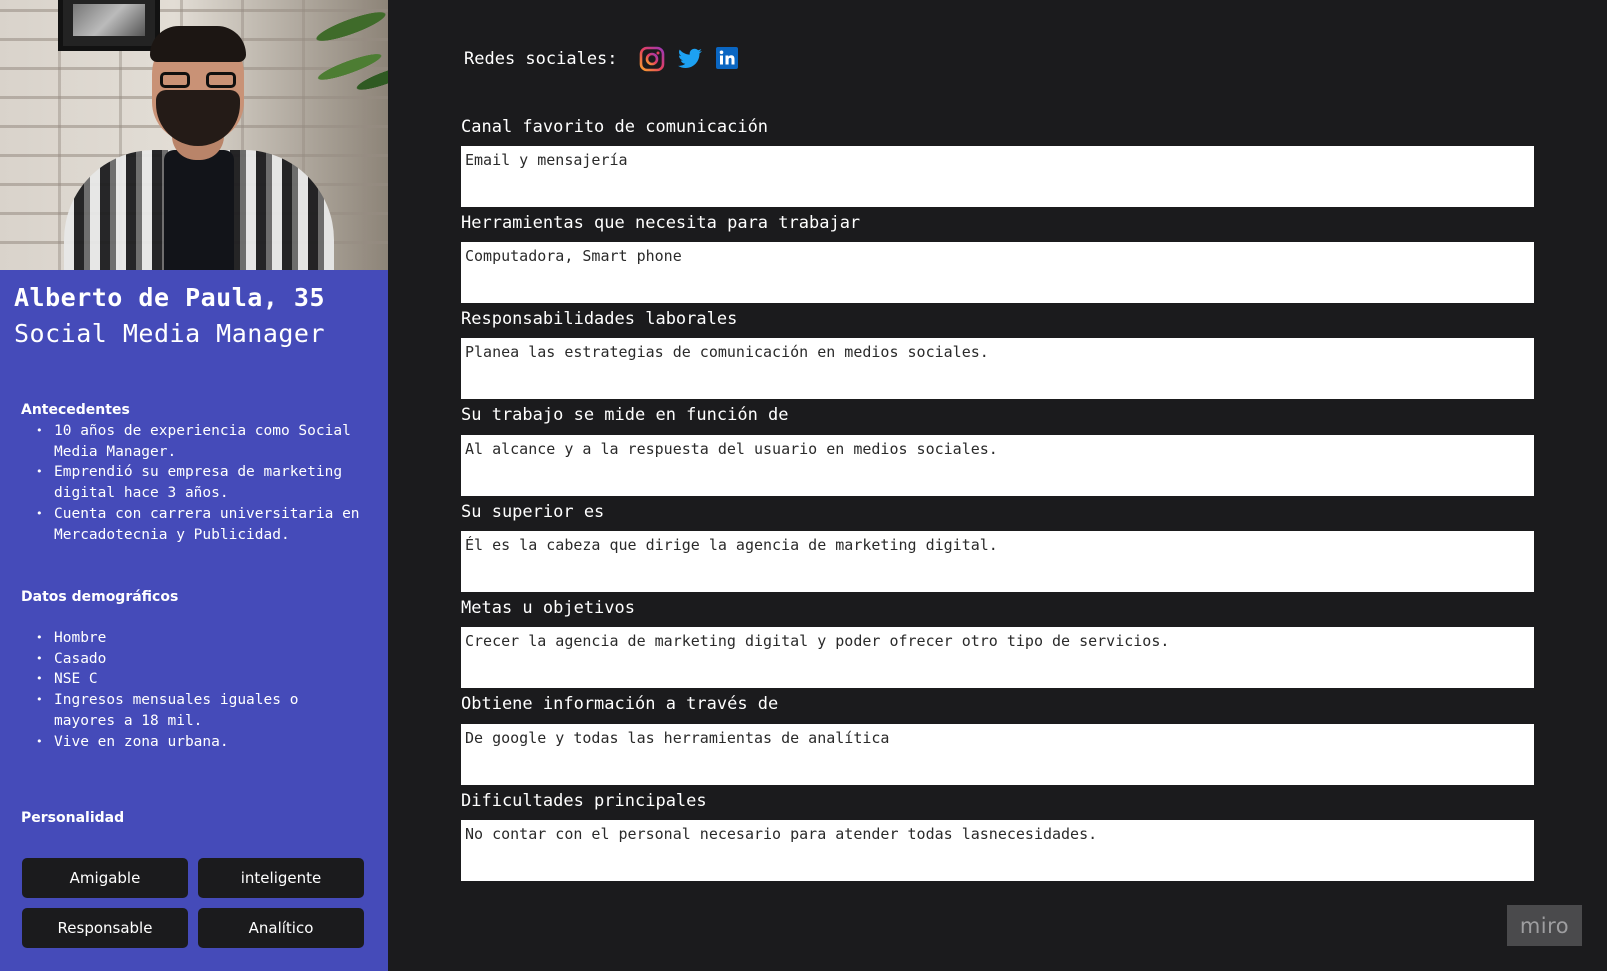 The image size is (1607, 971). What do you see at coordinates (1544, 925) in the screenshot?
I see `miro-watermark: miro` at bounding box center [1544, 925].